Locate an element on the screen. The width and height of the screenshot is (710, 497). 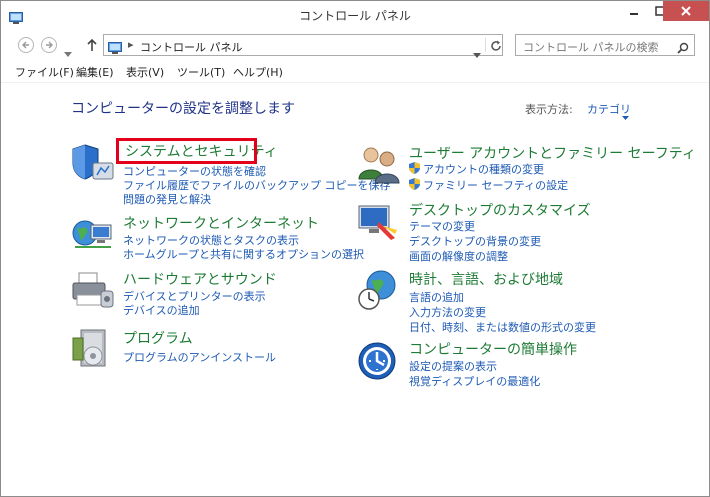
category-title-user-accounts: ユーザー アカウントとファミリー セーフティ is located at coordinates (552, 153).